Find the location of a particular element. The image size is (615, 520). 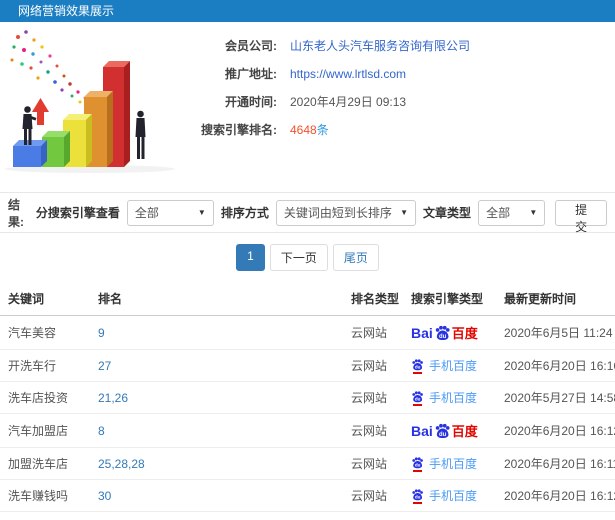

engine-rank-value: 4648条 is located at coordinates (309, 130).